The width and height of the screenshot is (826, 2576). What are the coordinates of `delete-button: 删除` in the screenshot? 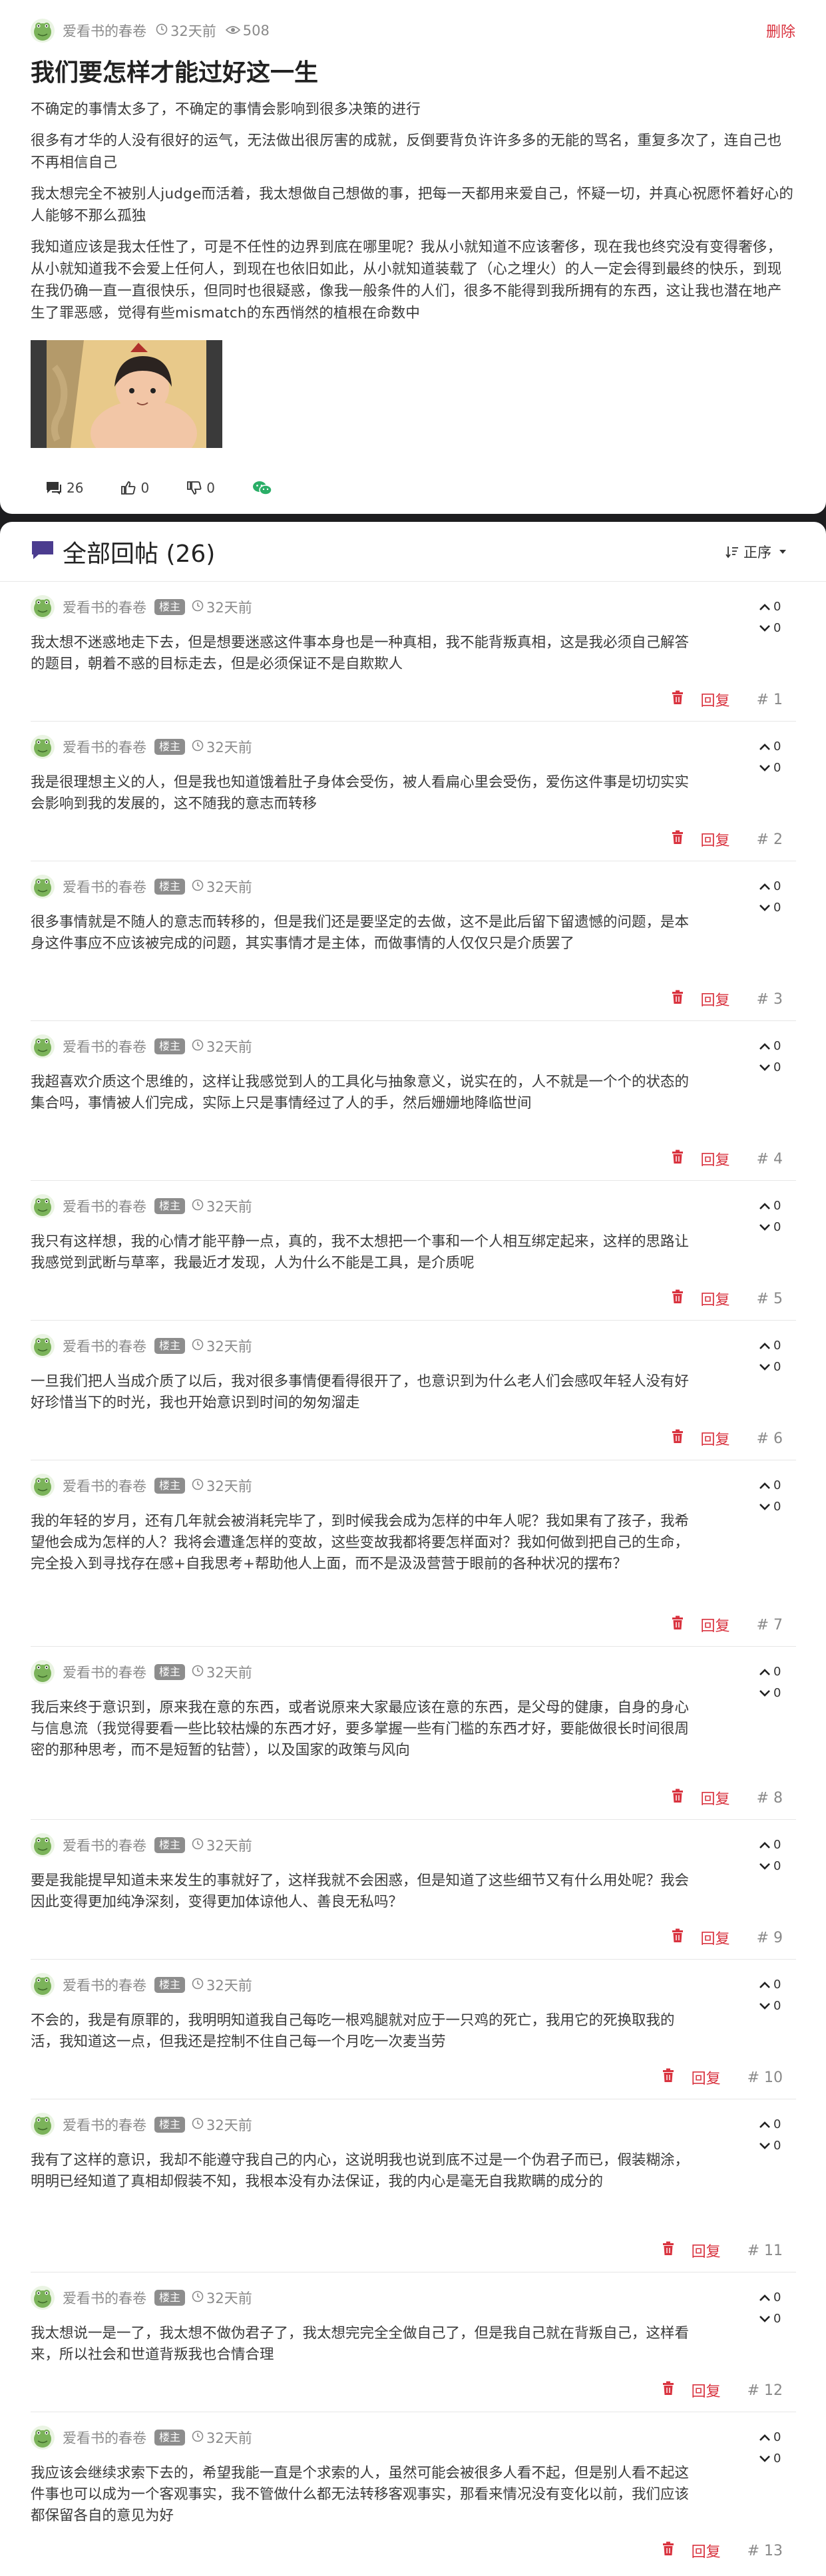 It's located at (781, 30).